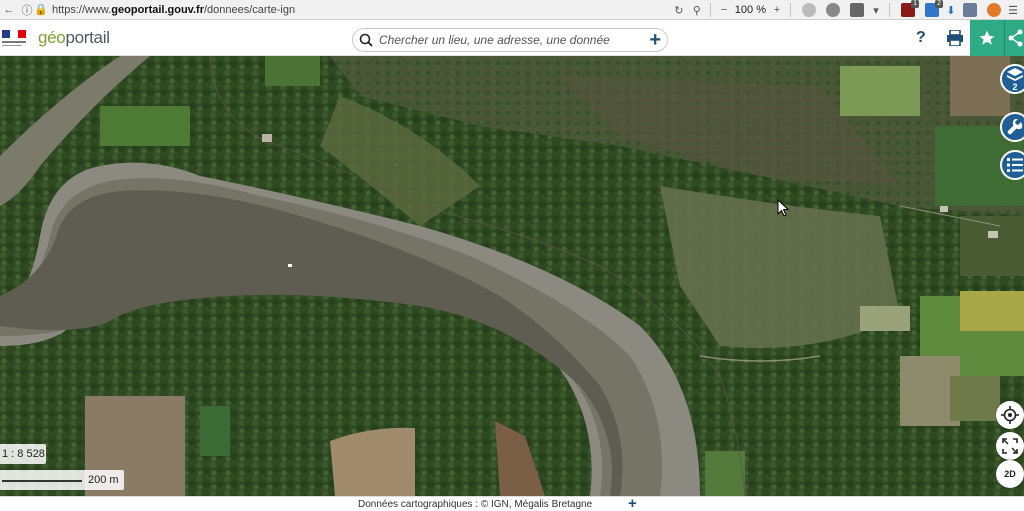 This screenshot has height=511, width=1024. Describe the element at coordinates (970, 10) in the screenshot. I see `photo-icon` at that location.